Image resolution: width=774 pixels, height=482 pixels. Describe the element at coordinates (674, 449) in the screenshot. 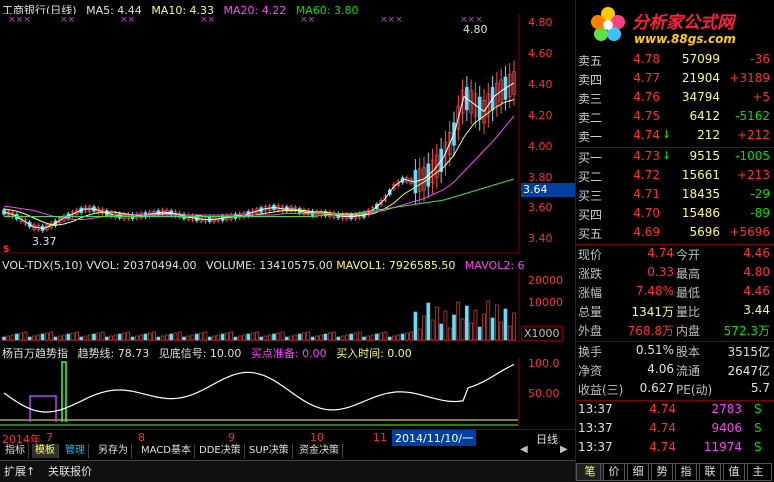

I see `tick-row: 13:37 4.74 11974 S` at that location.